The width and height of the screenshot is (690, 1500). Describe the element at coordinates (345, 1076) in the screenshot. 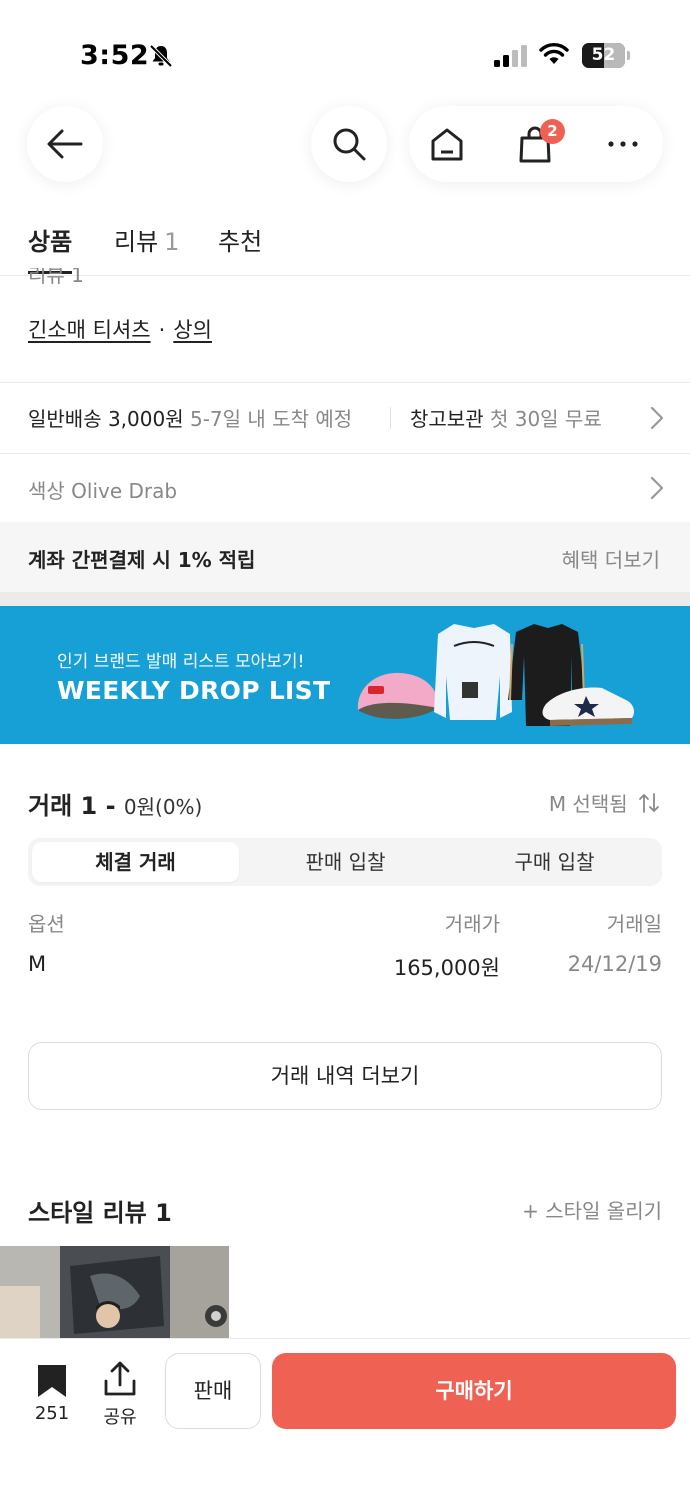

I see `more-trades-button: 거래 내역 더보기` at that location.